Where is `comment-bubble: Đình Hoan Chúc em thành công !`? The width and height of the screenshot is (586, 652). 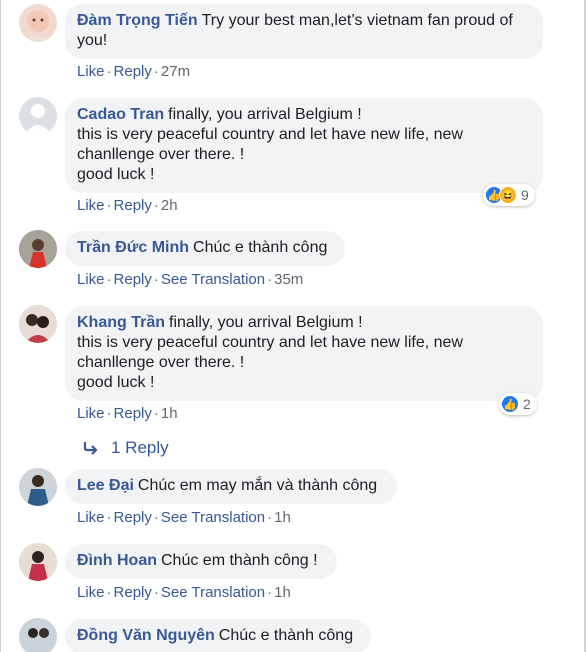
comment-bubble: Đình Hoan Chúc em thành công ! is located at coordinates (201, 561).